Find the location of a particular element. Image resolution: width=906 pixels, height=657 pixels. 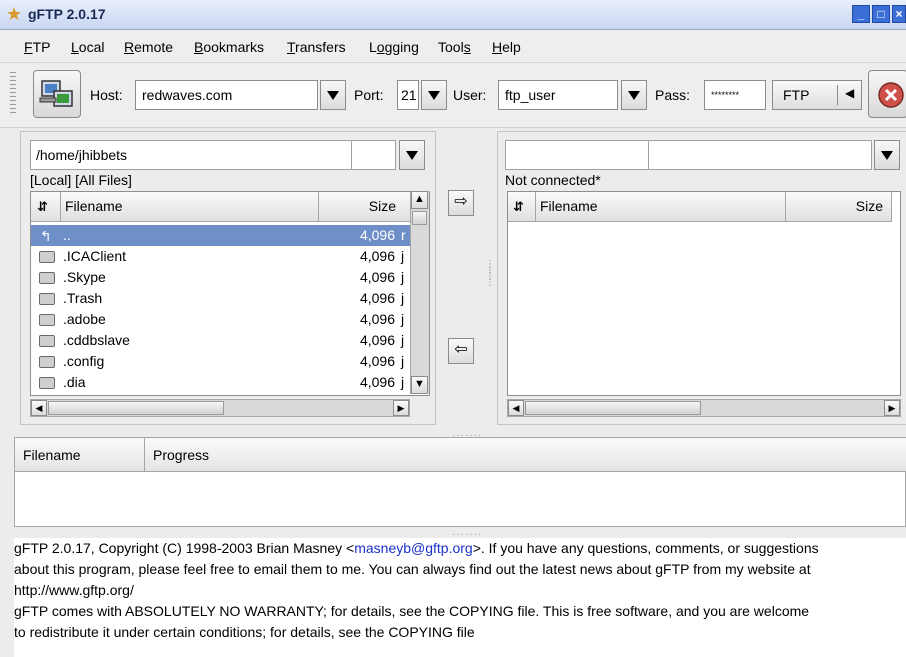

file-name: .ICAClient is located at coordinates (95, 256).